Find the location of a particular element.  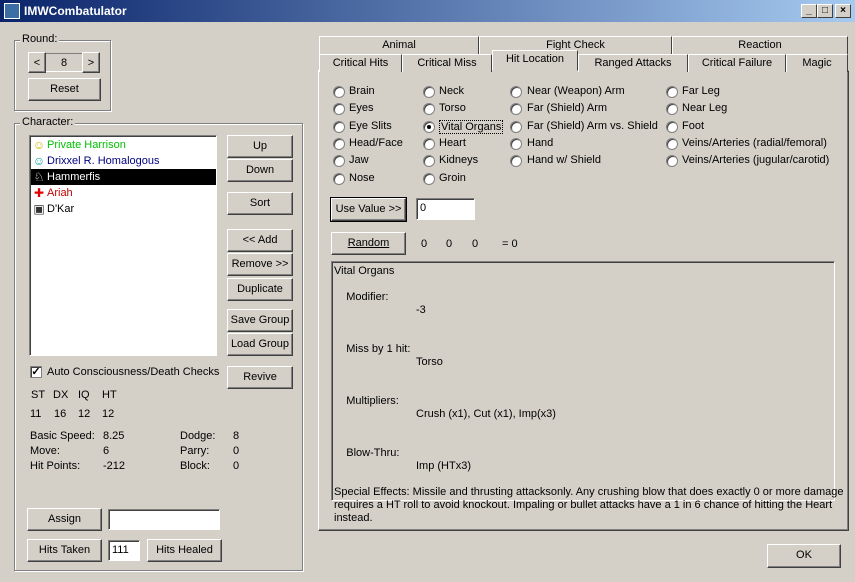

rip-tombstone-icon: ▣ is located at coordinates (39, 209).